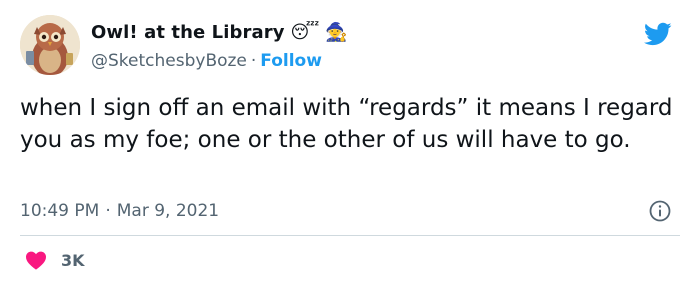 The height and width of the screenshot is (288, 700). I want to click on tweet-date: Mar 9, 2021, so click(168, 211).